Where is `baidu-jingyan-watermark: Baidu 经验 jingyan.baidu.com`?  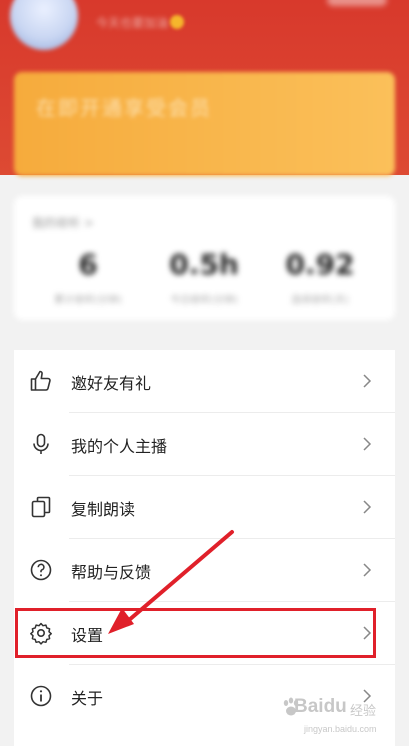 baidu-jingyan-watermark: Baidu 经验 jingyan.baidu.com is located at coordinates (342, 717).